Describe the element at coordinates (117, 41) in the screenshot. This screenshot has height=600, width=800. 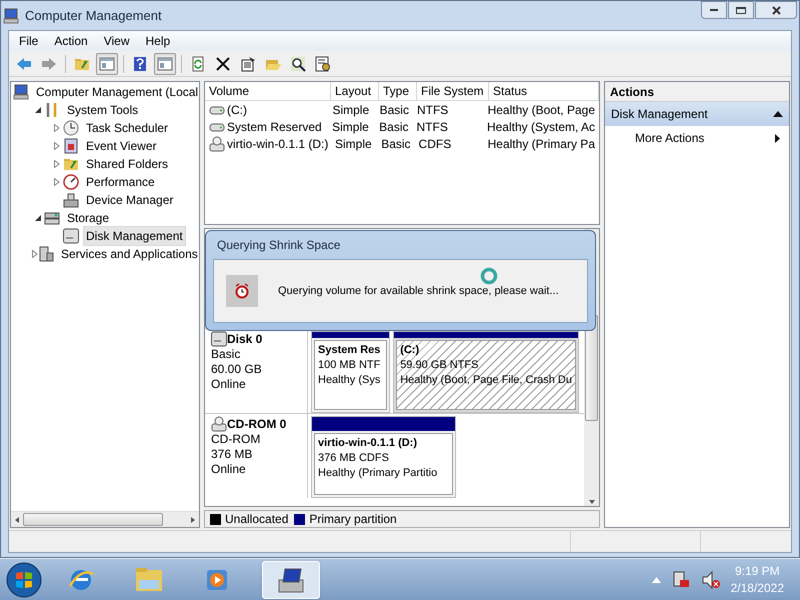
I see `menu-item: View` at that location.